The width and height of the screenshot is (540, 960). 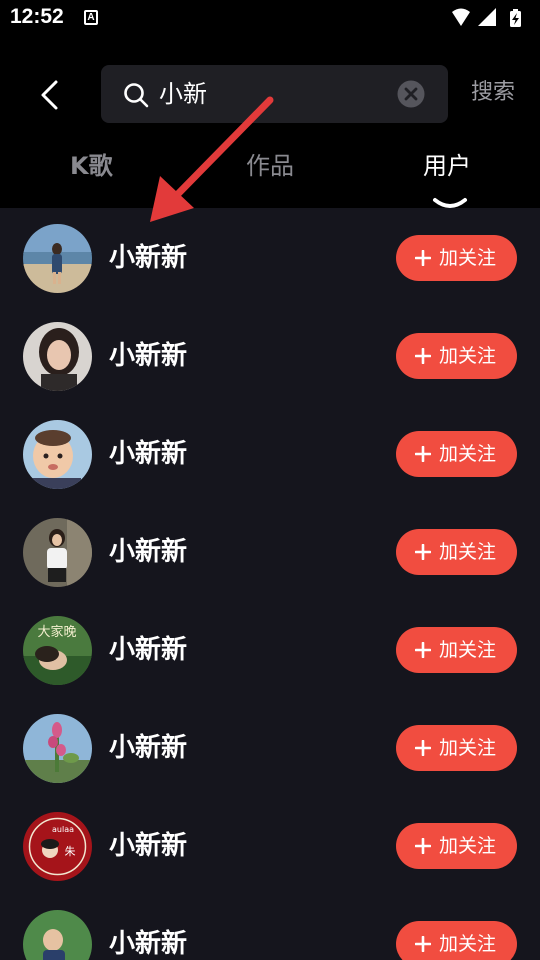 What do you see at coordinates (461, 17) in the screenshot?
I see `wifi-icon` at bounding box center [461, 17].